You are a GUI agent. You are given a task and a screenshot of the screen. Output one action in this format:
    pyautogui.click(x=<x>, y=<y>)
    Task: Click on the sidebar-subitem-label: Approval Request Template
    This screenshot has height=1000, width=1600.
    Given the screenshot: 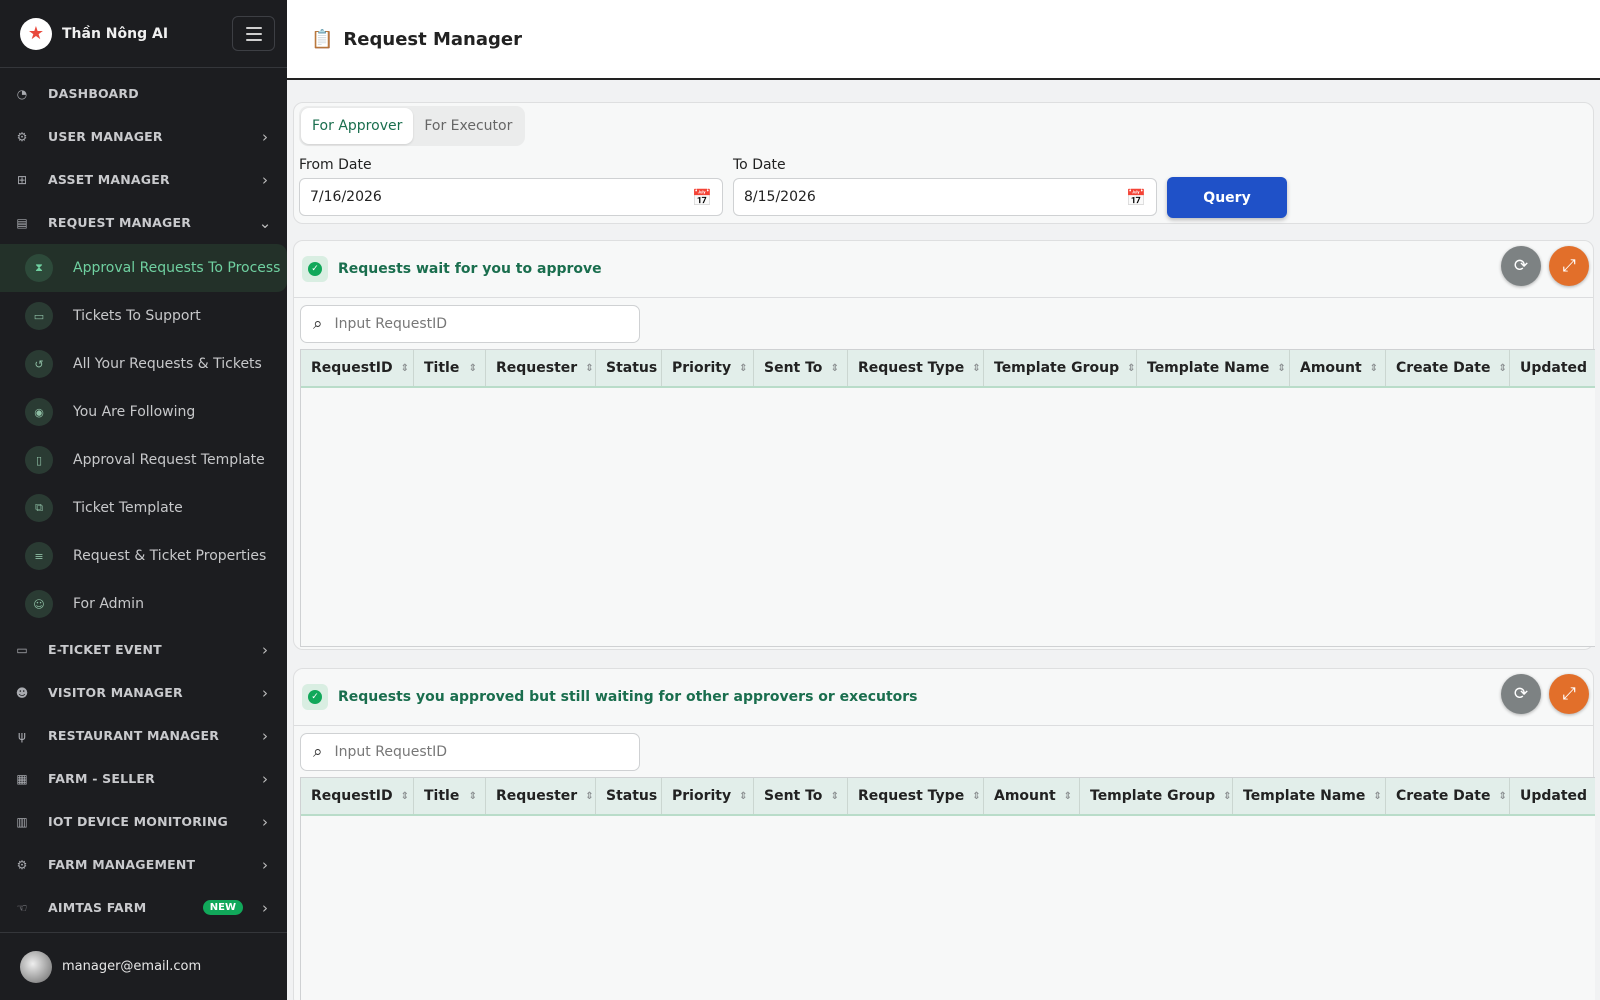 What is the action you would take?
    pyautogui.click(x=169, y=460)
    